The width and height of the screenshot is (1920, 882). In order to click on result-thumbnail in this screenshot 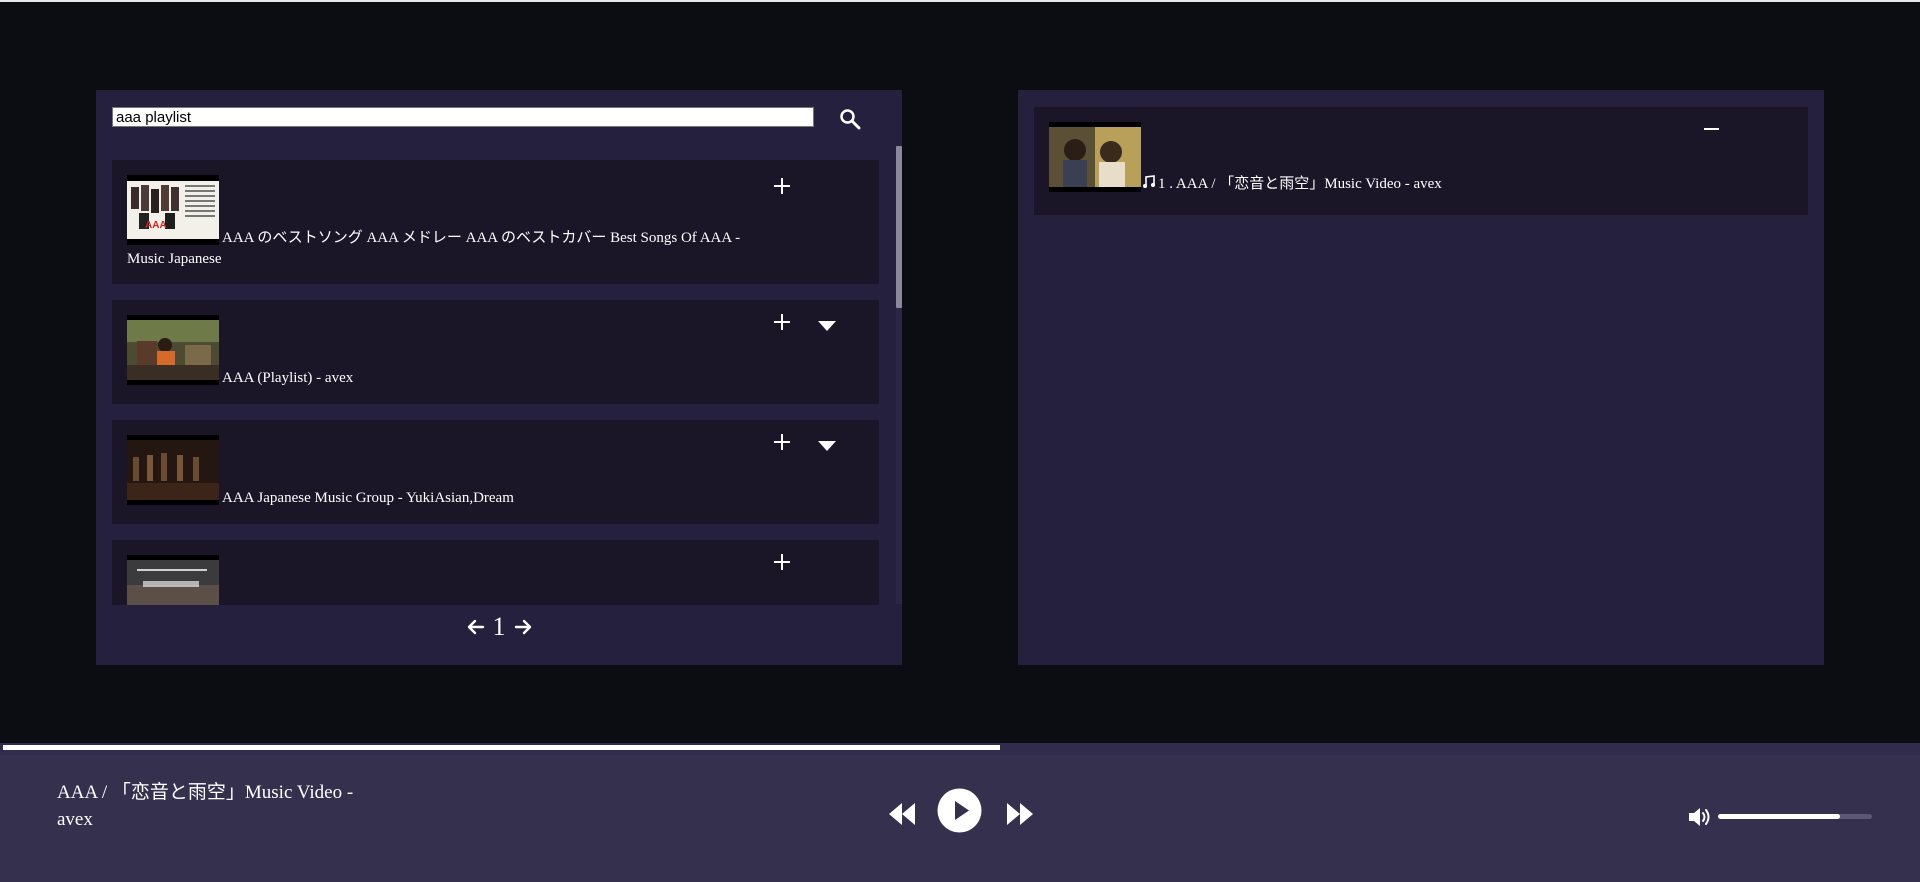, I will do `click(173, 580)`.